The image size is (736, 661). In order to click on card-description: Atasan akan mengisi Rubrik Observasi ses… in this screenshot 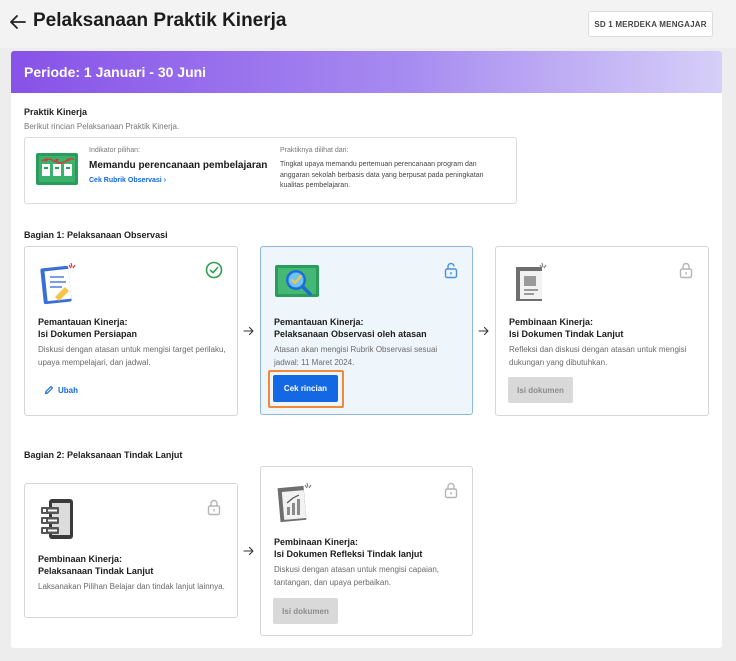, I will do `click(356, 356)`.